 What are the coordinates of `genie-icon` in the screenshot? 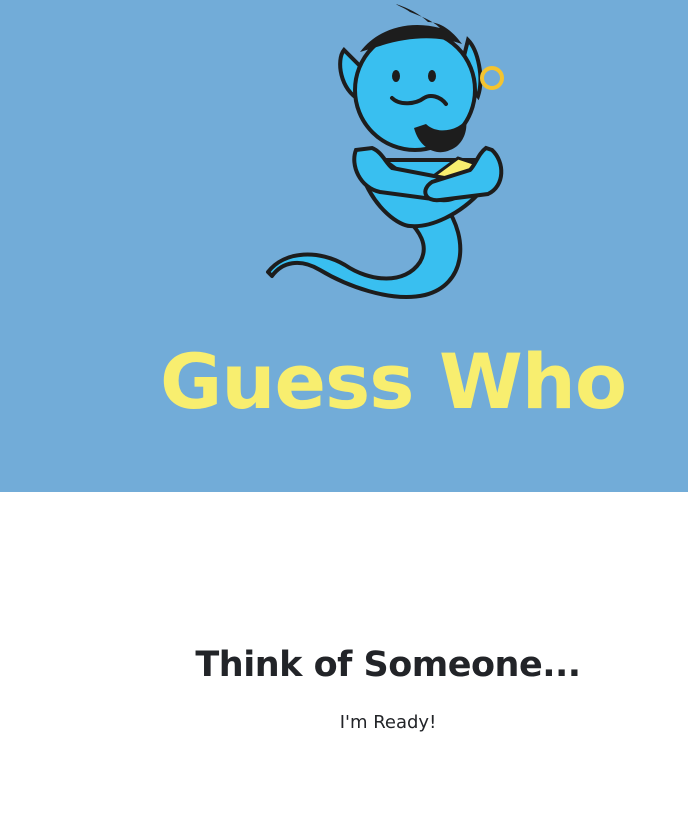 It's located at (385, 151).